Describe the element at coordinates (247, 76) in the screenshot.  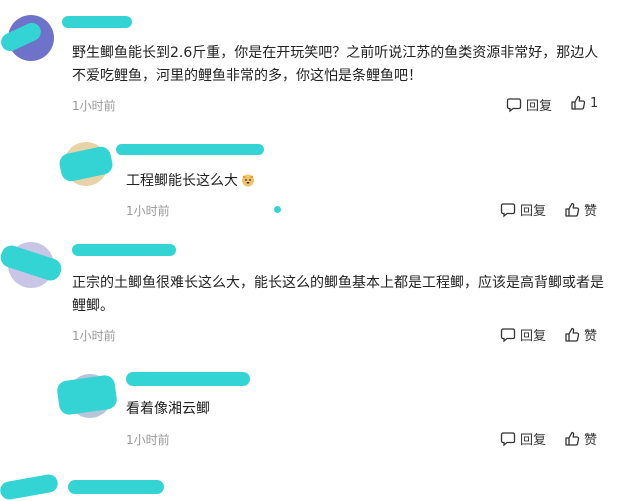
I see `comment-text-line: 不爱吃鲤鱼，河里的鲤鱼非常的多，你这怕是条鲤鱼吧！` at that location.